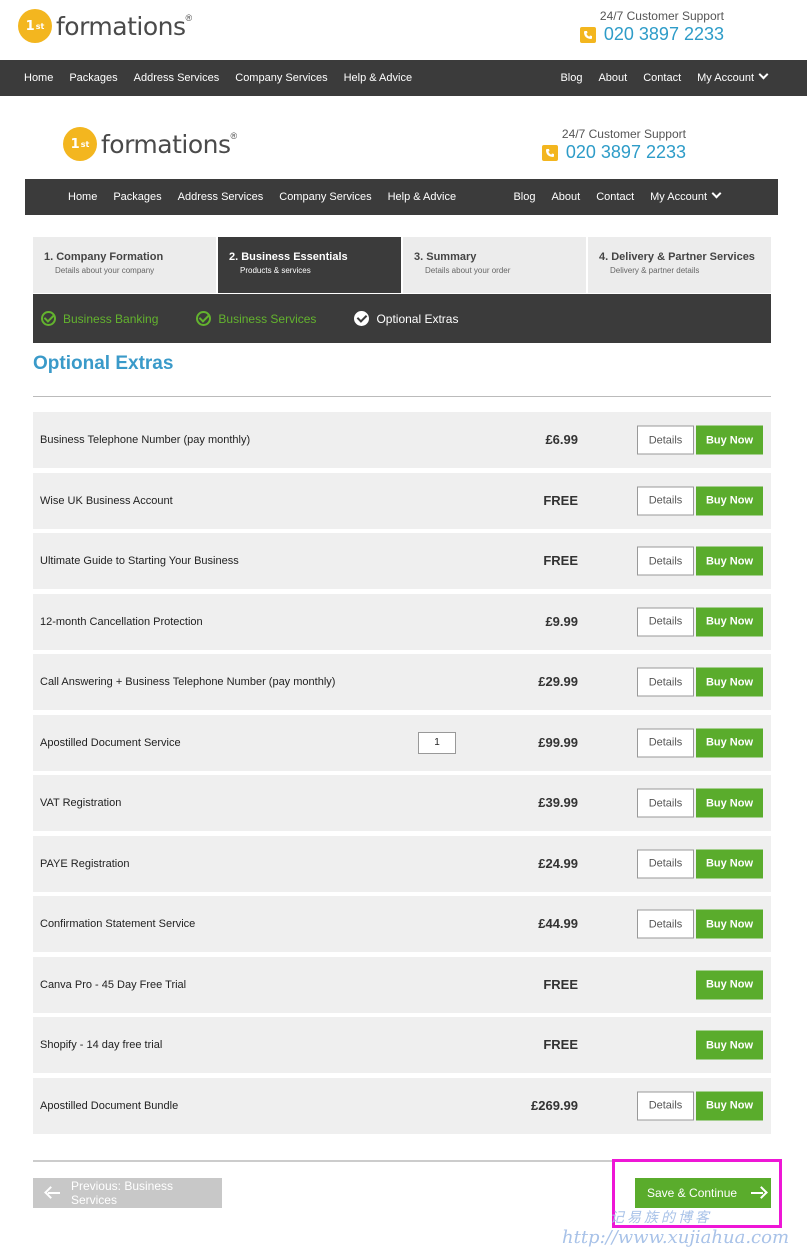 This screenshot has width=807, height=1252. What do you see at coordinates (80, 144) in the screenshot?
I see `inner-logo-mark: 1st` at bounding box center [80, 144].